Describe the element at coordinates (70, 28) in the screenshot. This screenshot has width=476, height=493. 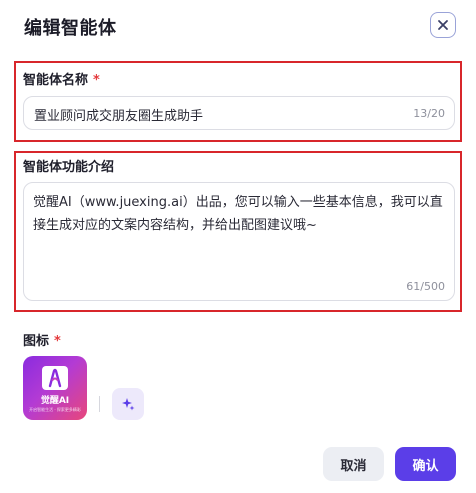
I see `dialog-title: 编辑智能体` at that location.